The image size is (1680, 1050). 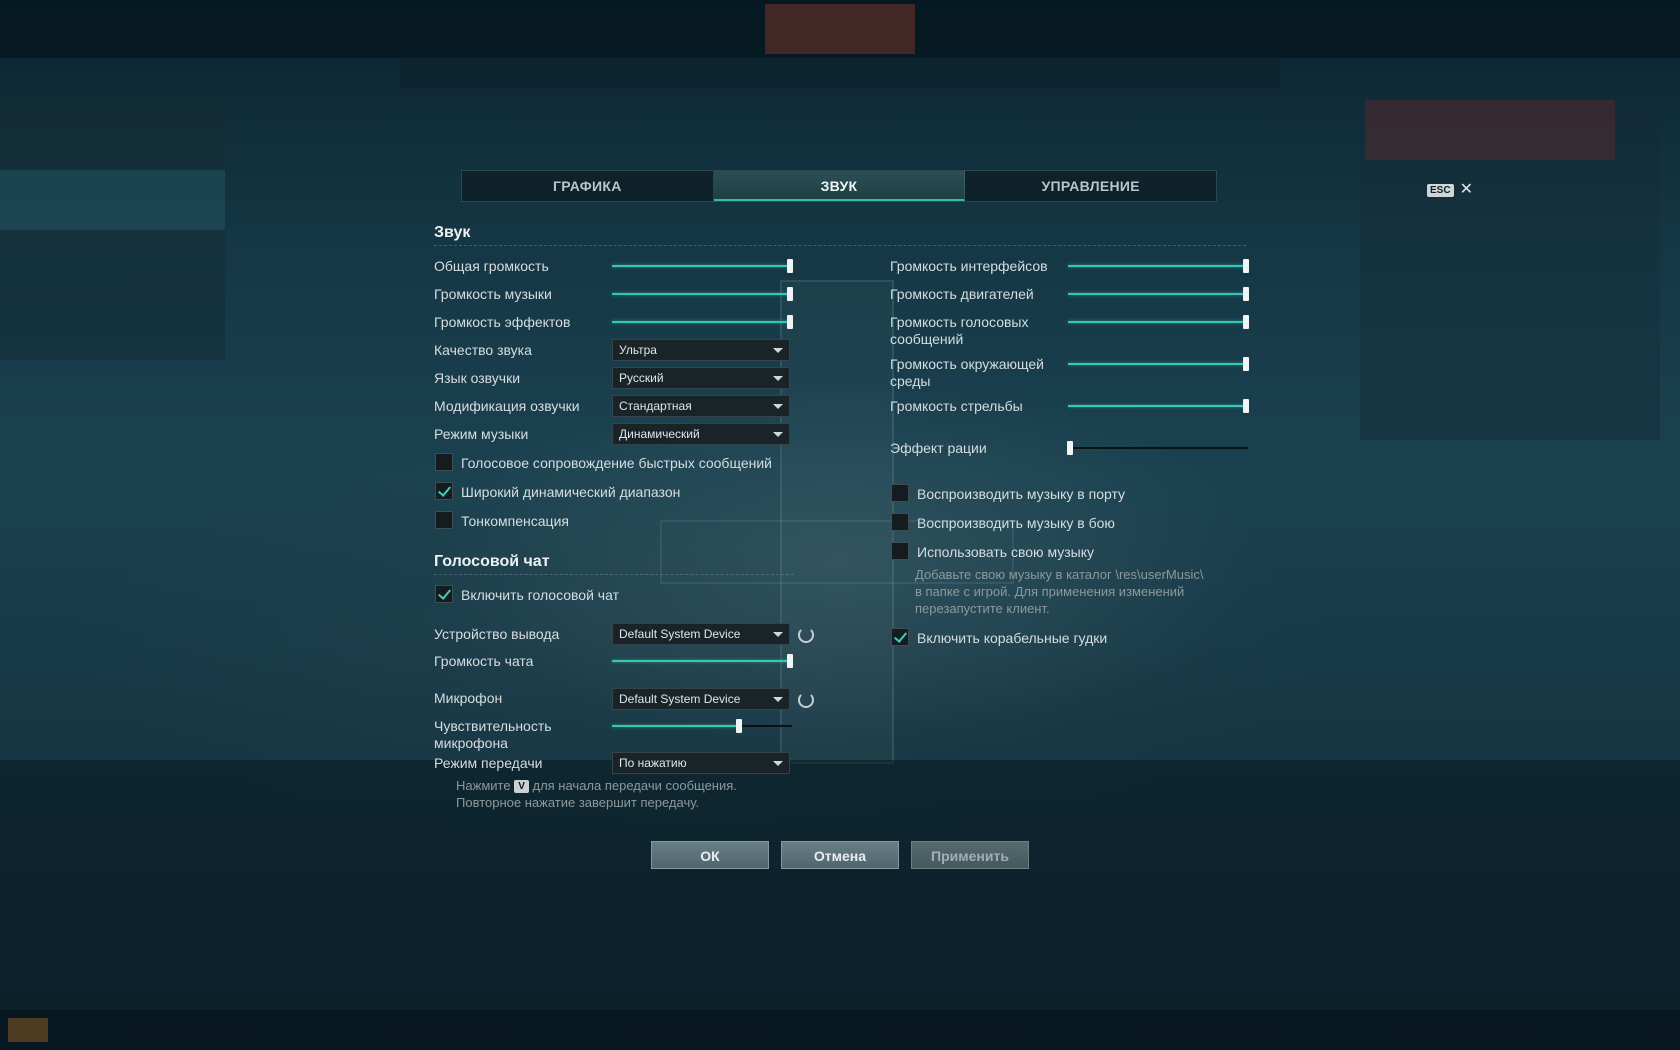 What do you see at coordinates (1016, 523) in the screenshot?
I see `music-in-battle-label: Воспроизводить музыку в бою` at bounding box center [1016, 523].